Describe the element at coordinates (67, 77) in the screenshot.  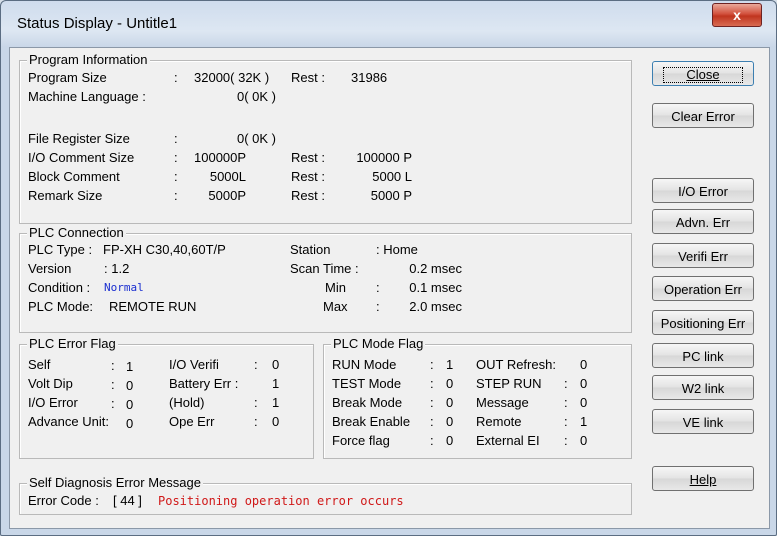
I see `program-size-label: Program Size` at that location.